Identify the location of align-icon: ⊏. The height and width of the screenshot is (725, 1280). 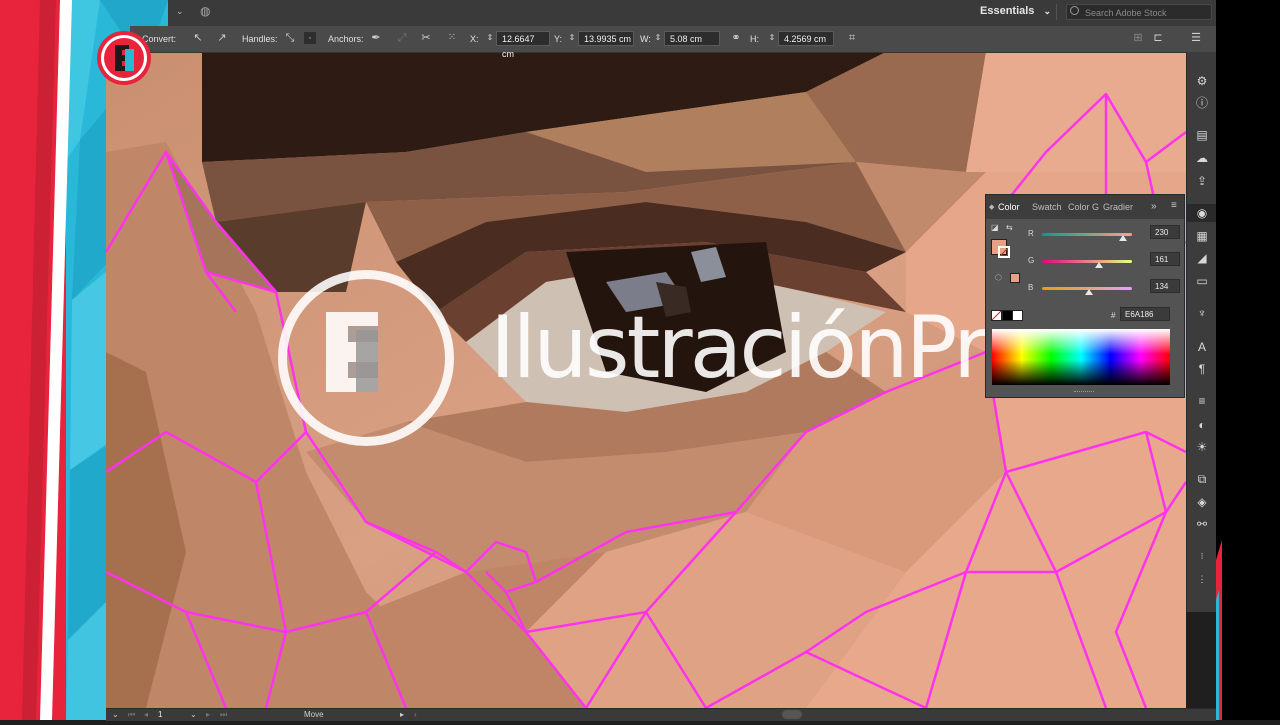
(1158, 38).